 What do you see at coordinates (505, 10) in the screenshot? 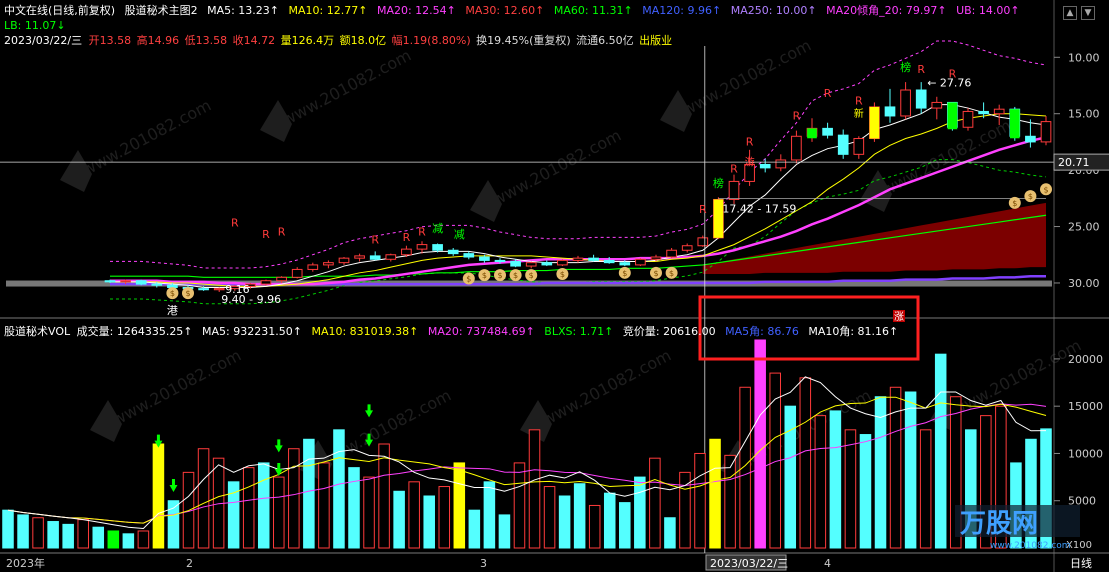
I see `ma30-value: MA30: 12.60↑` at bounding box center [505, 10].